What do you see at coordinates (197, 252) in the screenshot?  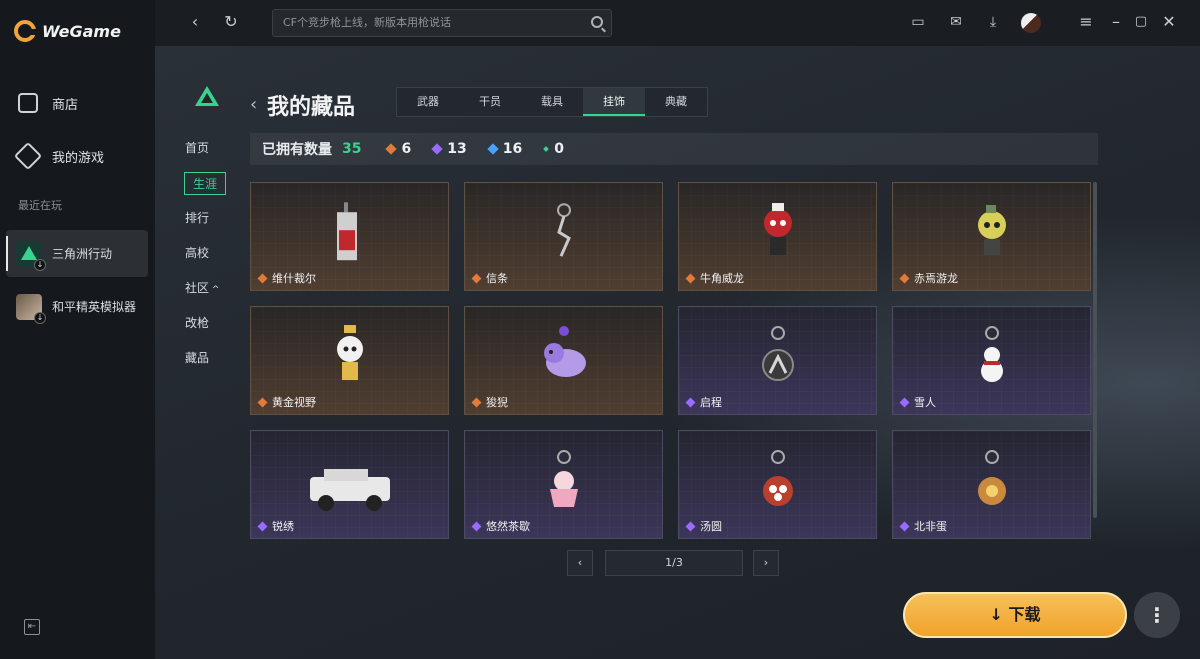 I see `subnav-college: 高校` at bounding box center [197, 252].